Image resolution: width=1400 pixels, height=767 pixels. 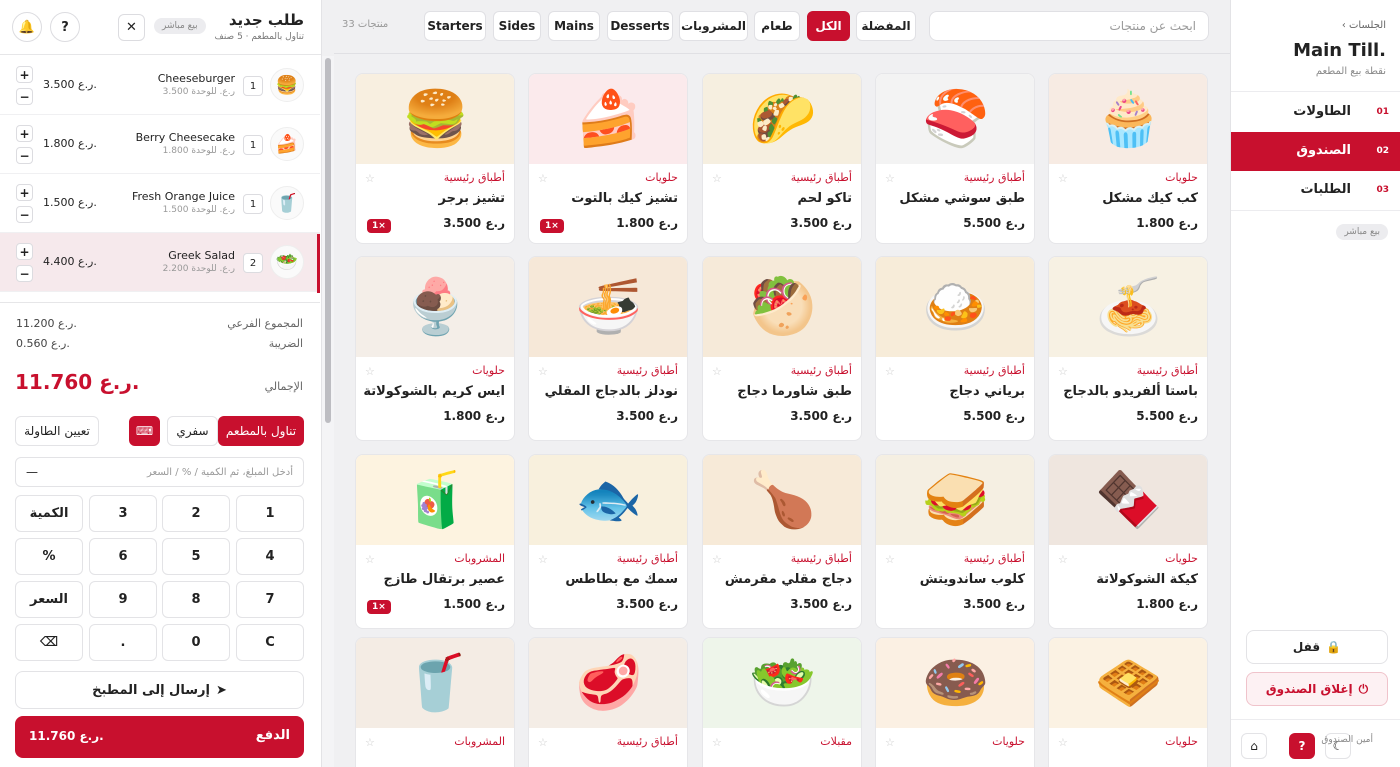 What do you see at coordinates (49, 513) in the screenshot?
I see `key-quantity: الكمية` at bounding box center [49, 513].